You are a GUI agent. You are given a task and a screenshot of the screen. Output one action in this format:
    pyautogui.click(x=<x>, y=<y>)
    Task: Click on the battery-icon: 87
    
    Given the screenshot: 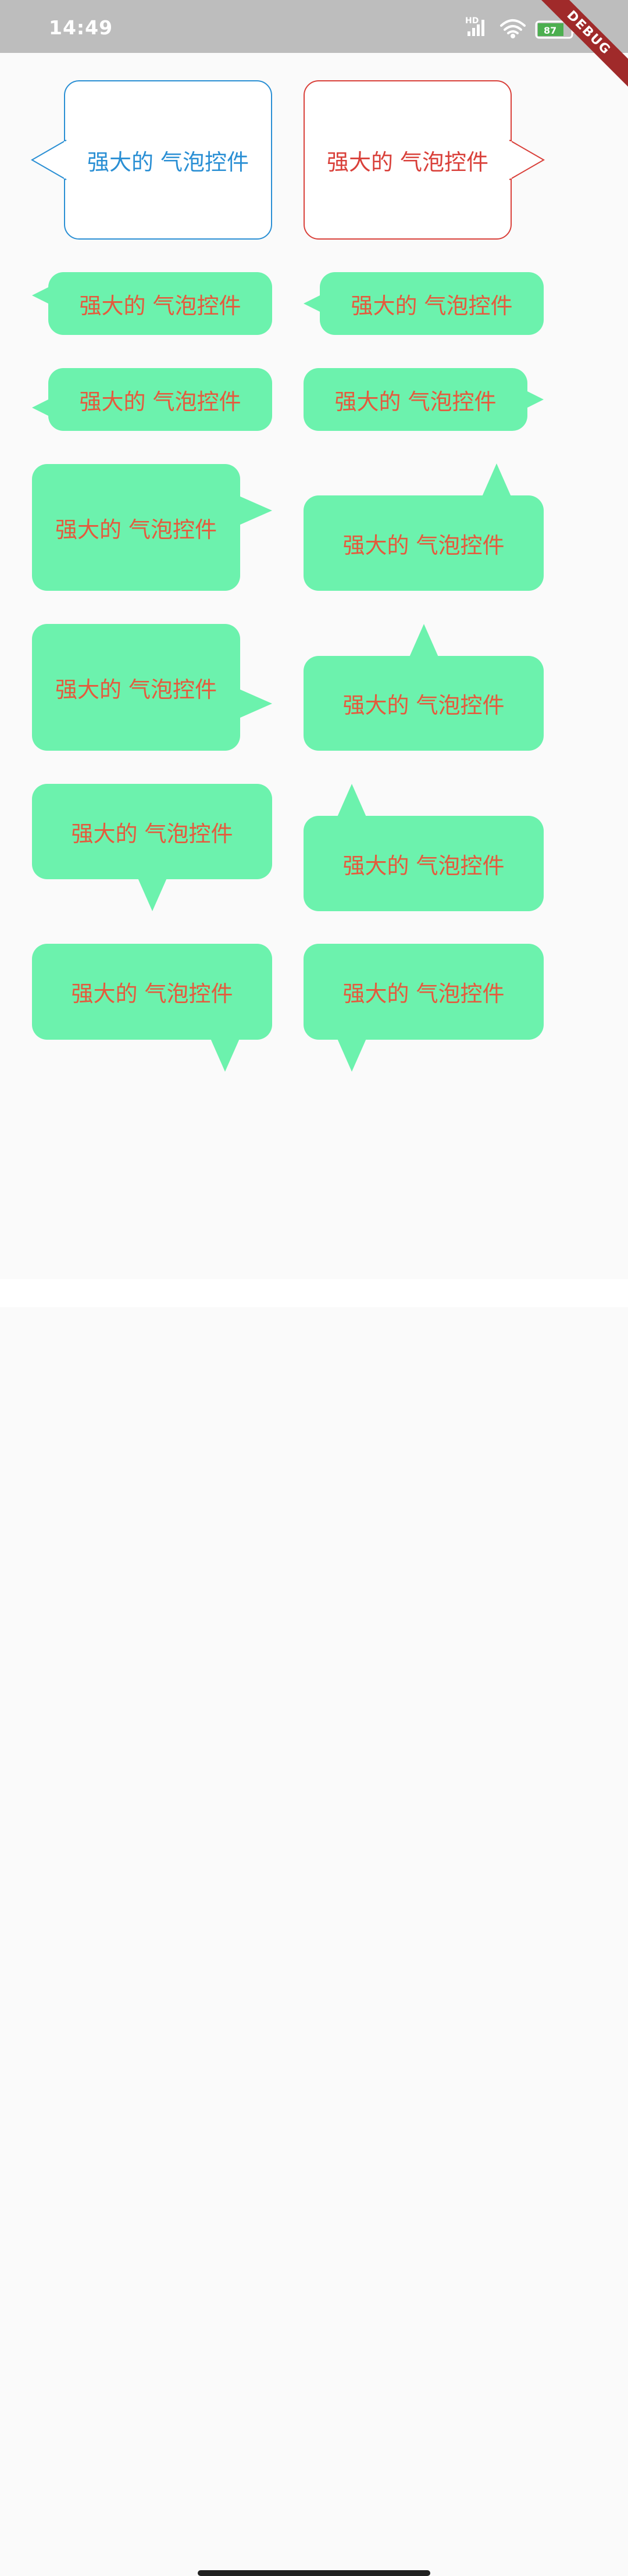 What is the action you would take?
    pyautogui.click(x=555, y=30)
    